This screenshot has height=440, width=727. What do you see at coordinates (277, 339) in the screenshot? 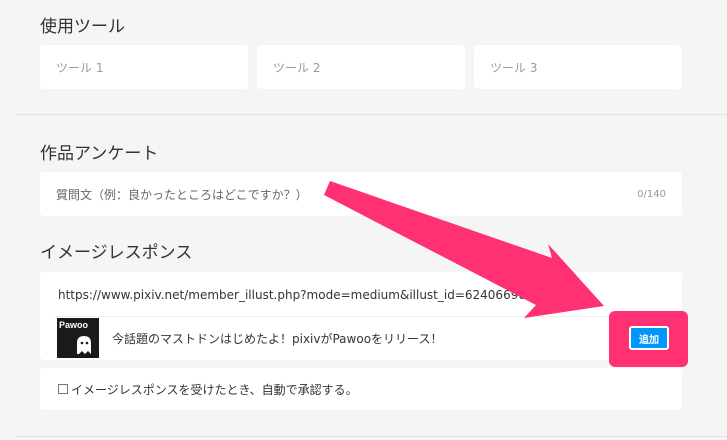
I see `response-preview-text: 今話題のマストドンはじめたよ！pixivがPawooをリリース！` at bounding box center [277, 339].